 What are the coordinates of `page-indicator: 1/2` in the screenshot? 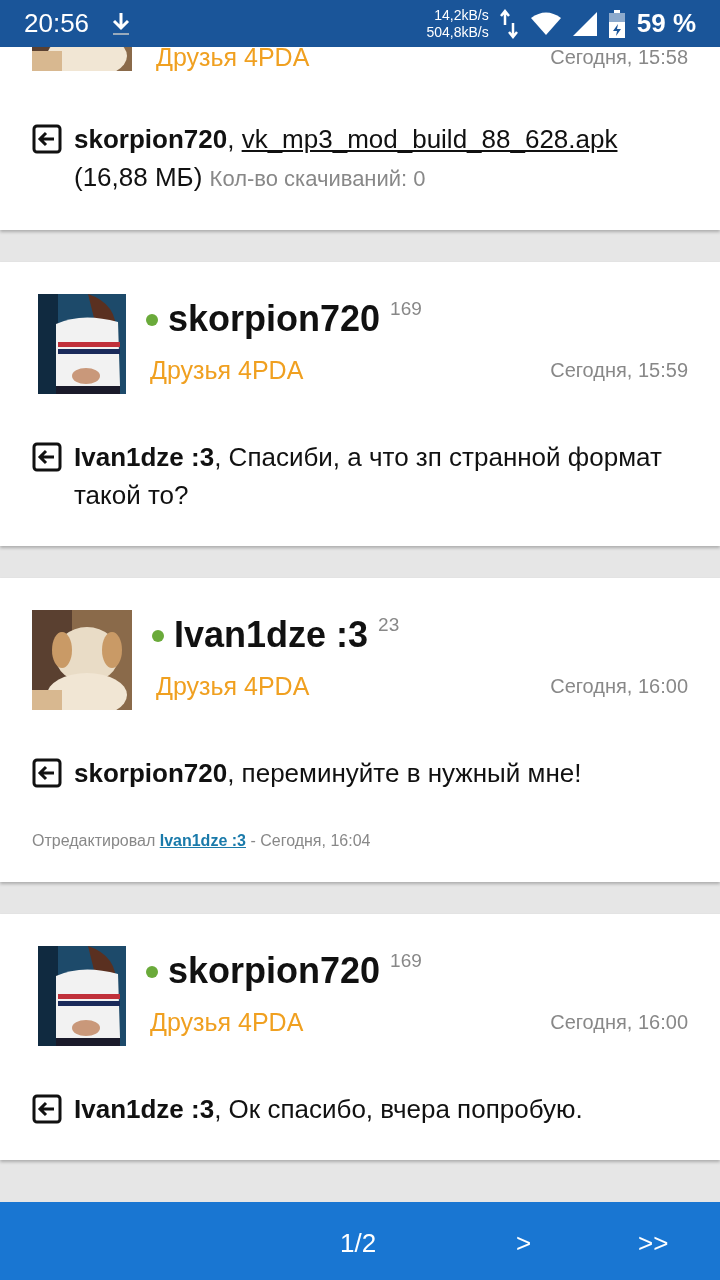 It's located at (358, 1243).